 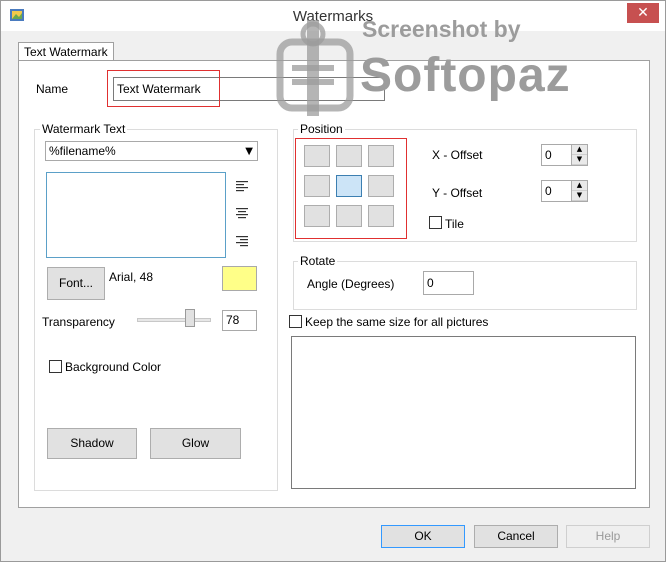 What do you see at coordinates (82, 151) in the screenshot?
I see `watermark-text-combo-value: %filename%` at bounding box center [82, 151].